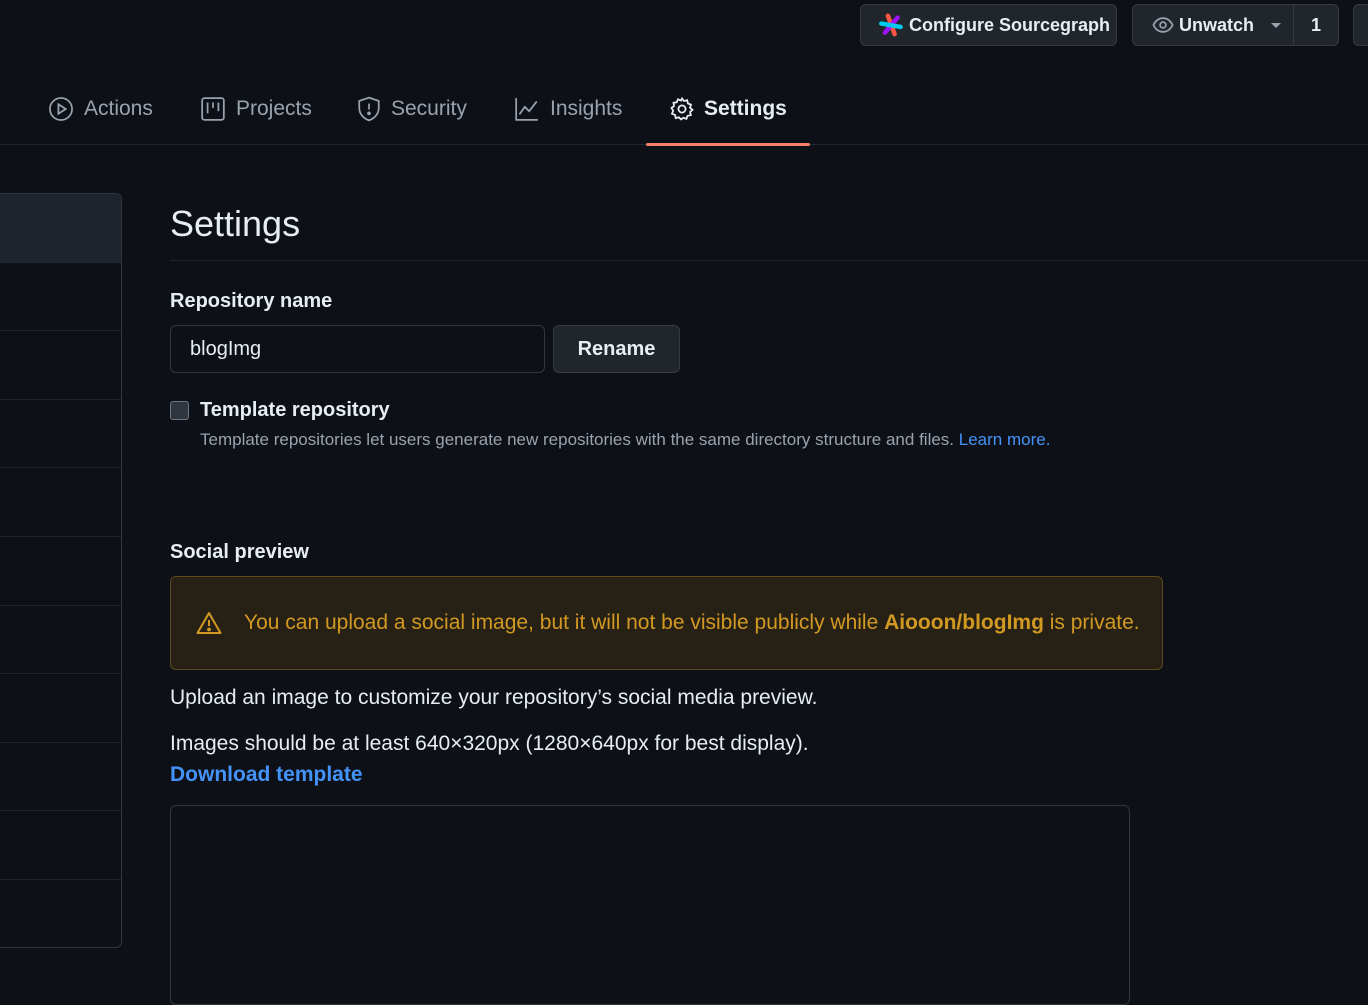 This screenshot has width=1368, height=1005. I want to click on tab-settings: Settings, so click(728, 109).